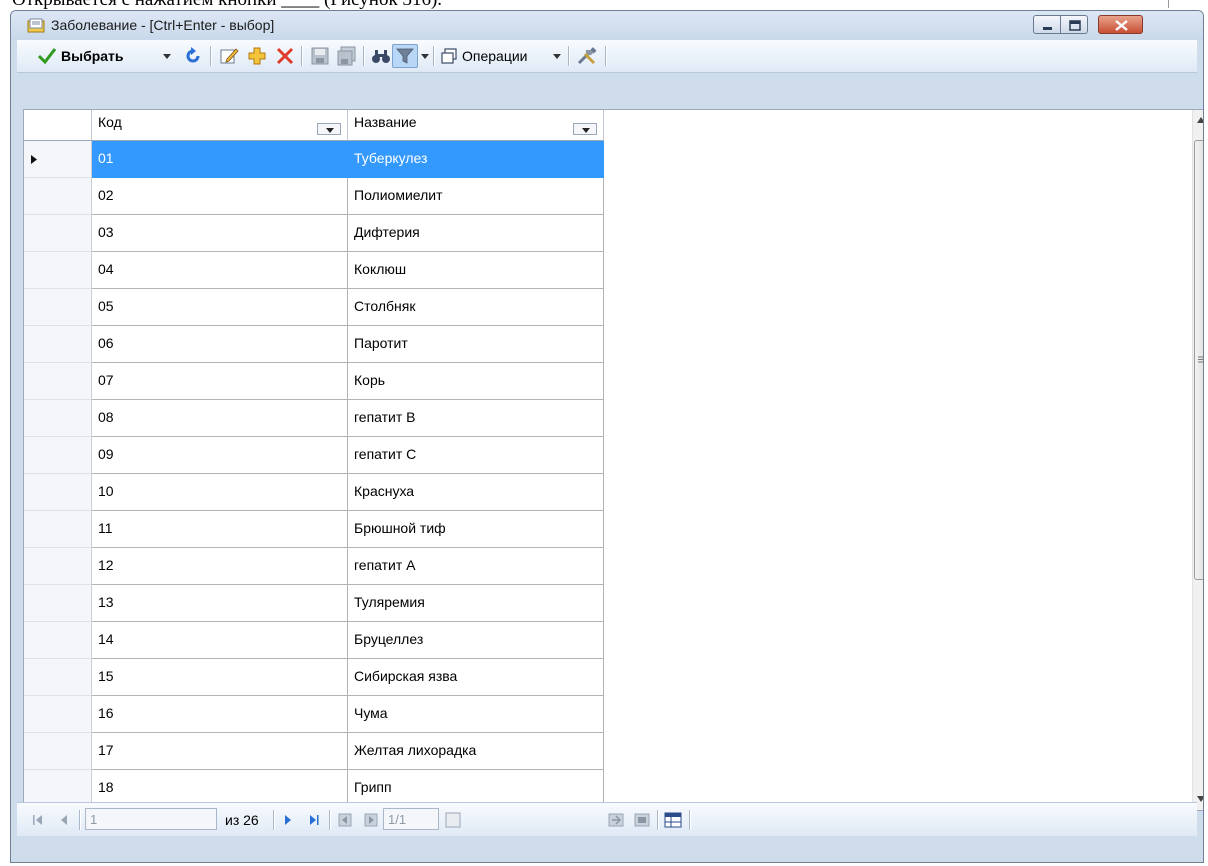 This screenshot has height=866, width=1208. I want to click on cell-name: Коклюш, so click(476, 270).